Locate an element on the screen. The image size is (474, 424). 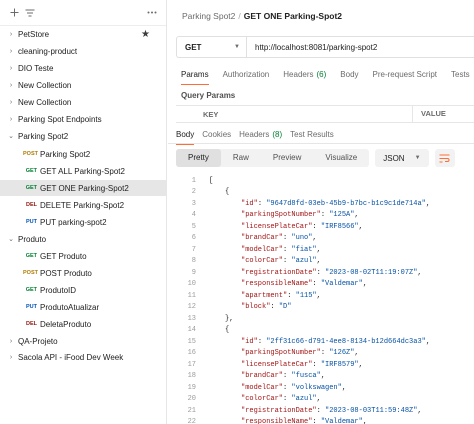
view-visualize-button: Visualize is located at coordinates (341, 158).